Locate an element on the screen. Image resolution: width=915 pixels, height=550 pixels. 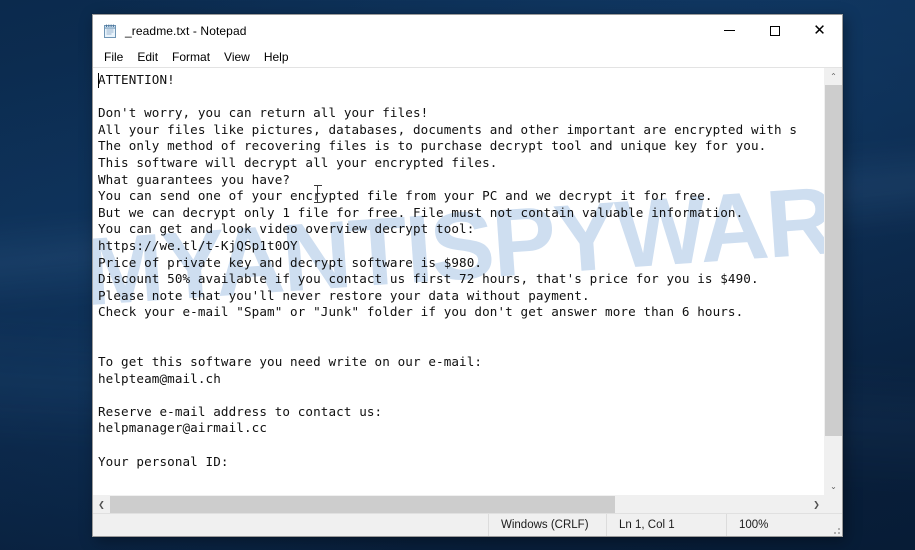
status-cursor-position: Ln 1, Col 1 is located at coordinates (666, 525).